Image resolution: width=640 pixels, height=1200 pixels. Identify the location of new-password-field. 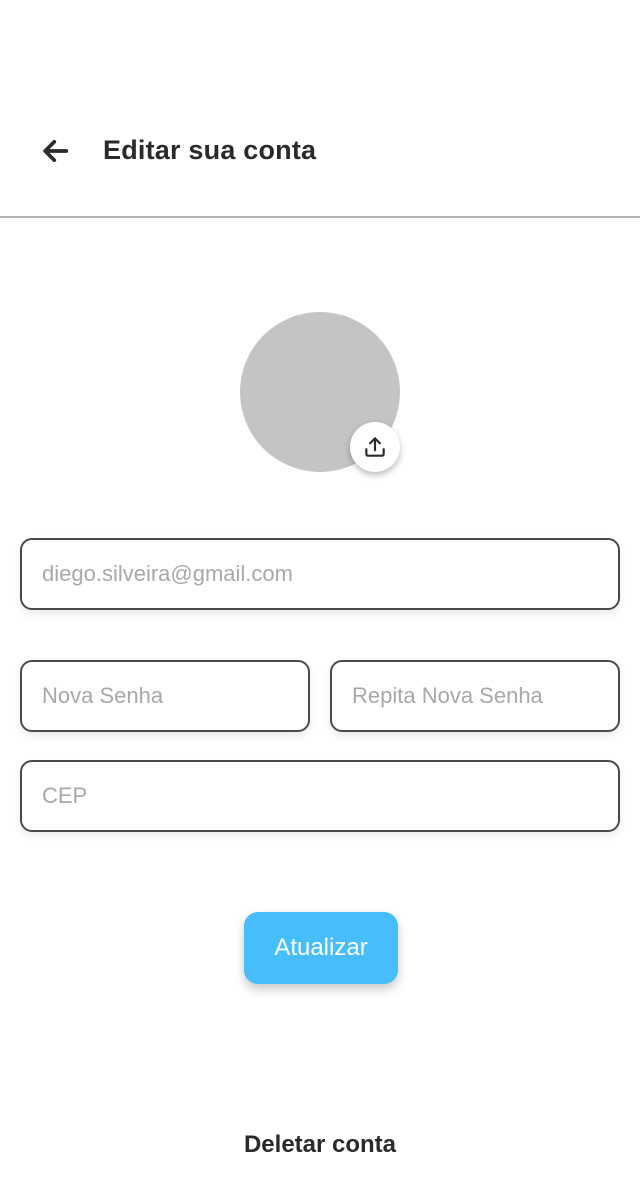
(165, 696).